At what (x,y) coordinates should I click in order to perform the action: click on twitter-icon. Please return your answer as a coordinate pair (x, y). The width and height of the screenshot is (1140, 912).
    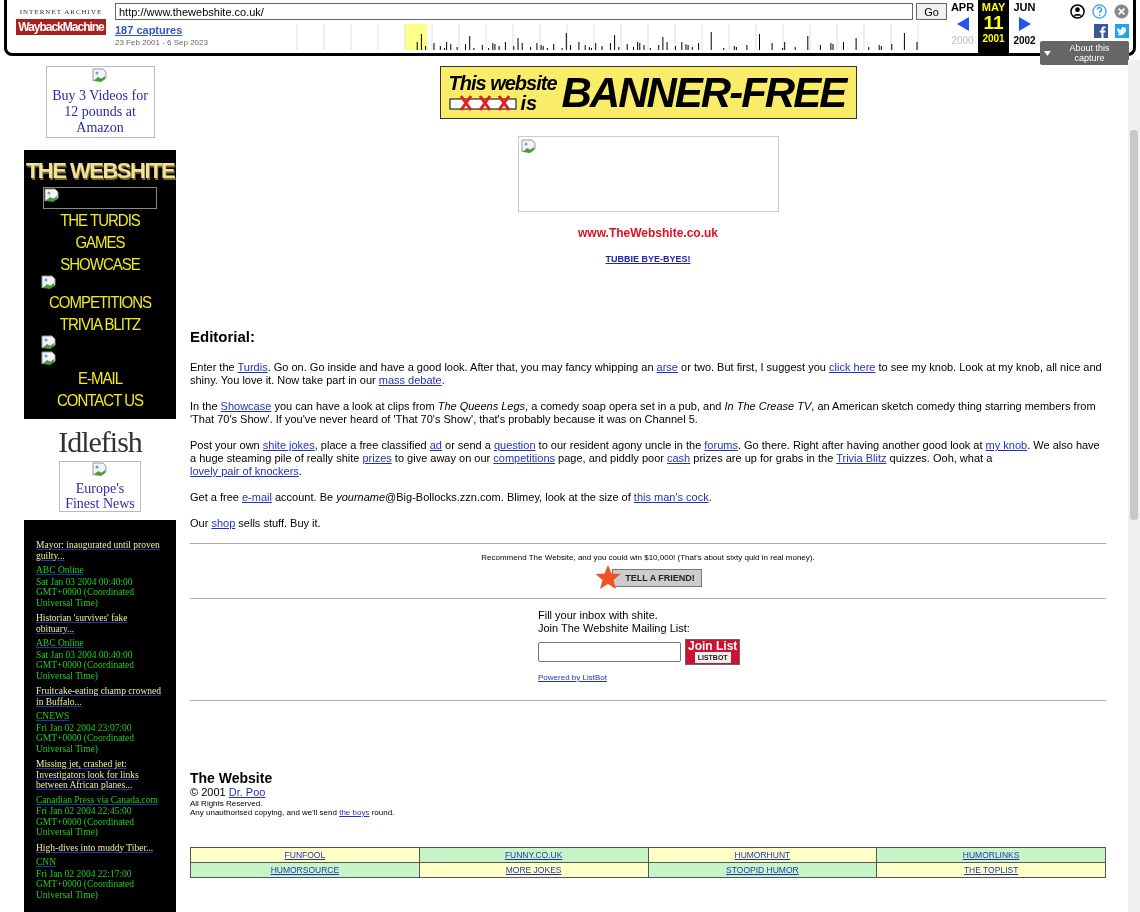
    Looking at the image, I should click on (1122, 31).